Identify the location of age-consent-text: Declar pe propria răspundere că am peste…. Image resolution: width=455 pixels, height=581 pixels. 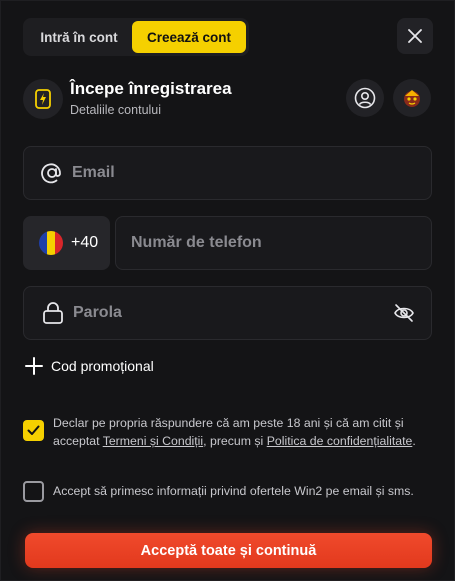
(248, 432).